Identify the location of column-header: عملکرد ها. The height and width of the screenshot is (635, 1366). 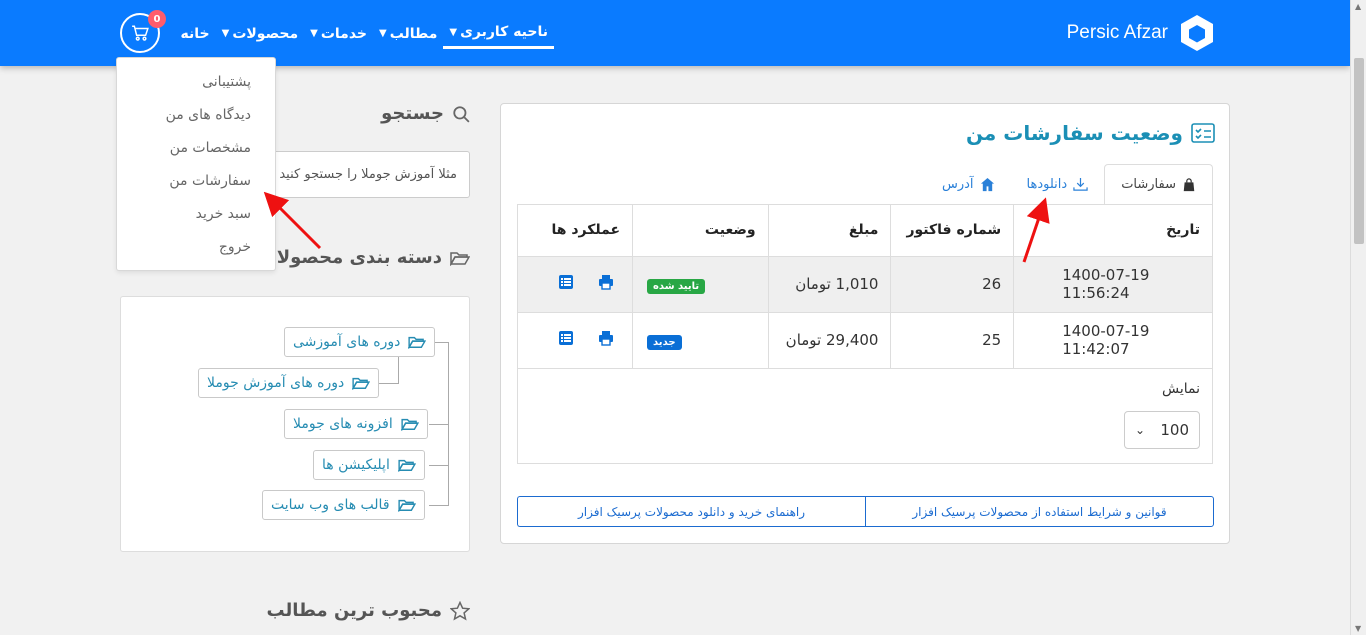
(575, 231).